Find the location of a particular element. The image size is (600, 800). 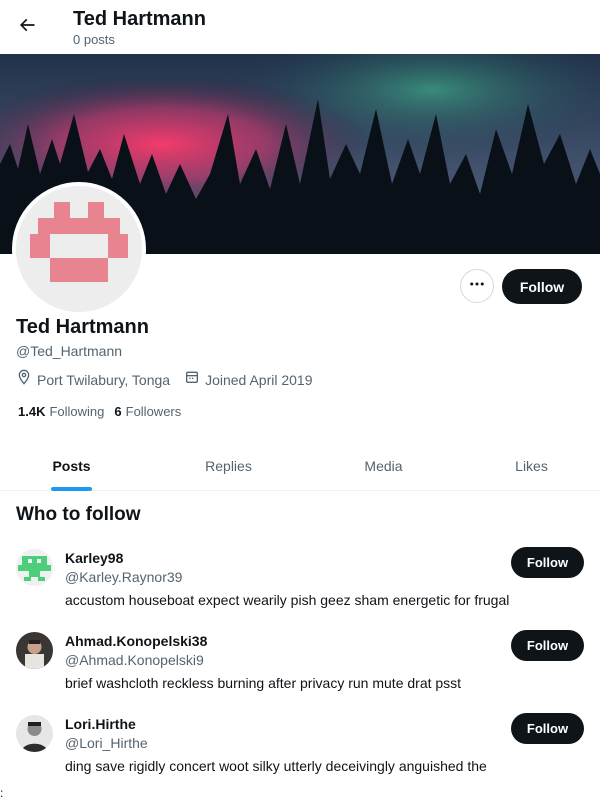

tab-media: Media is located at coordinates (383, 465).